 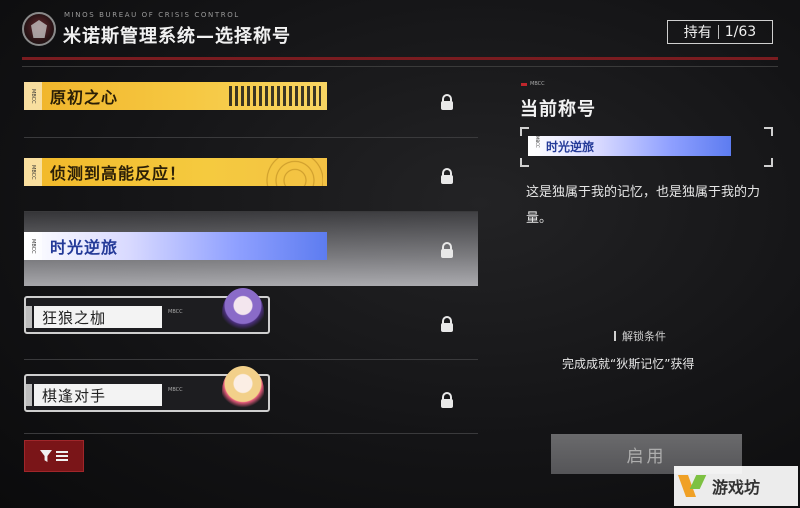 I want to click on unlock-label: 解锁条件, so click(x=640, y=336).